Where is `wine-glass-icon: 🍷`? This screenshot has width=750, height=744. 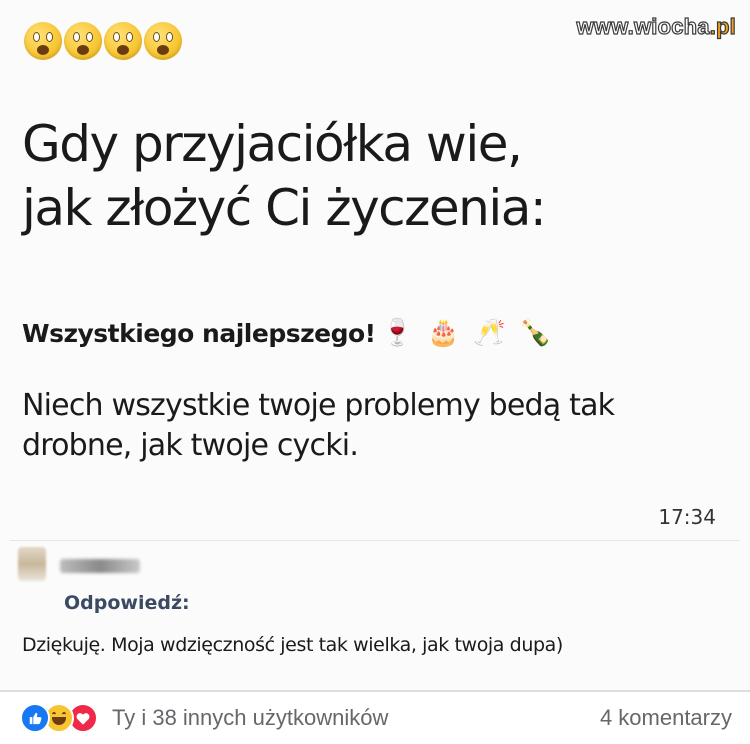 wine-glass-icon: 🍷 is located at coordinates (397, 333).